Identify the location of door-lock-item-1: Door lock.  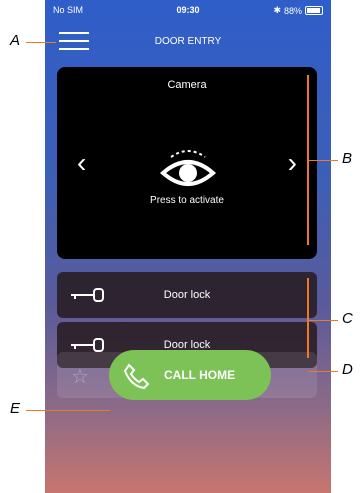
(187, 295).